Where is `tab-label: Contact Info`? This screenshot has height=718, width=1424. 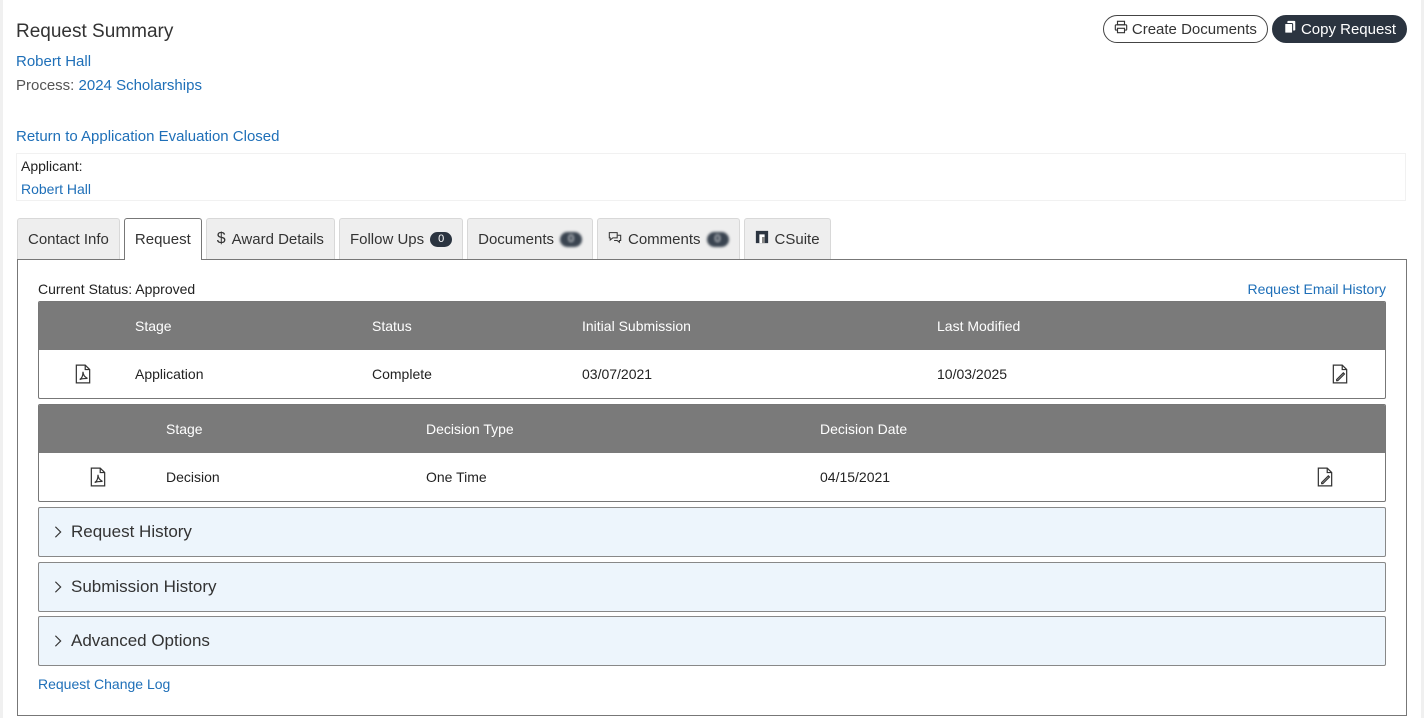
tab-label: Contact Info is located at coordinates (68, 239).